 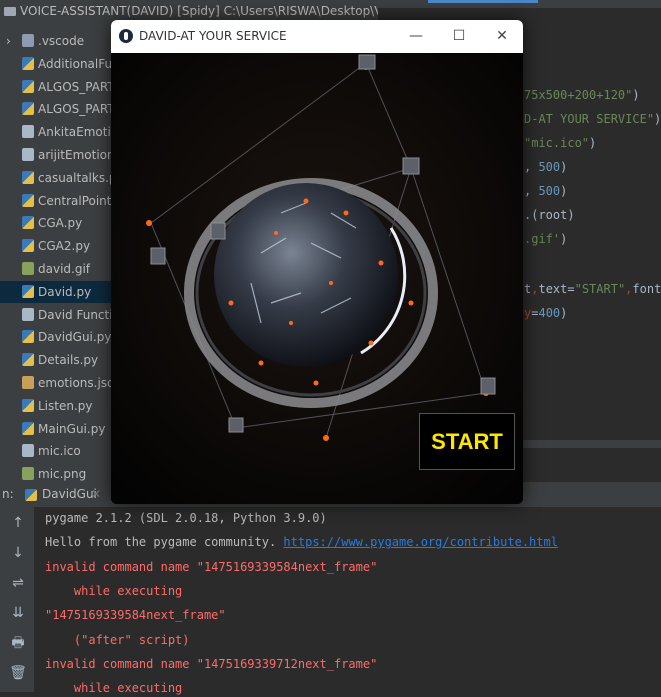 I want to click on code-line: "mic.ico"), so click(x=560, y=143).